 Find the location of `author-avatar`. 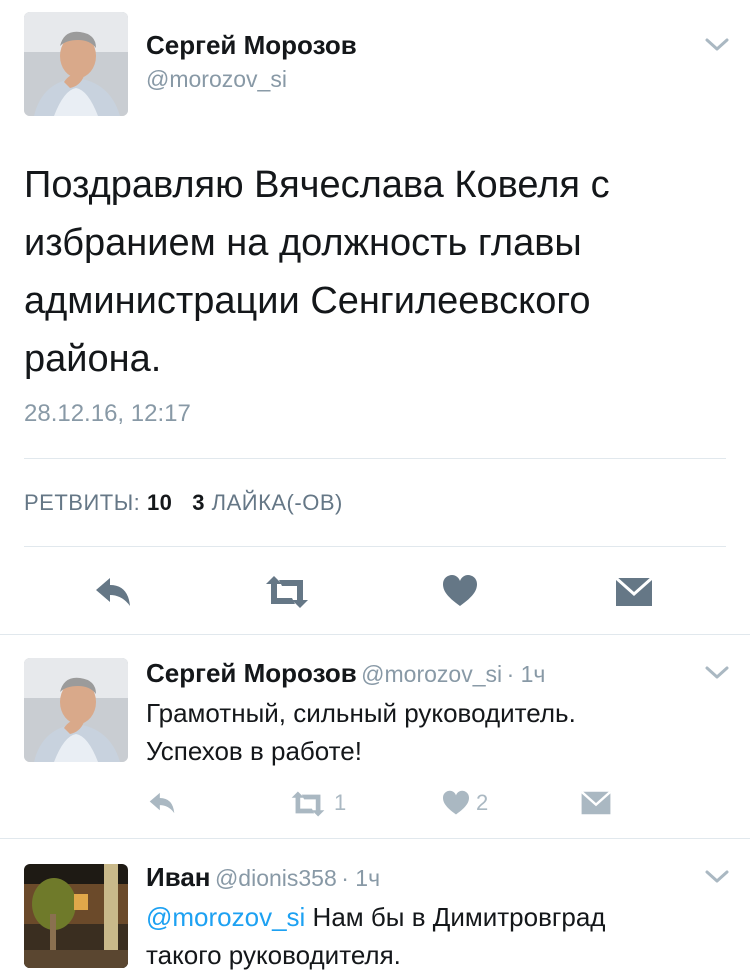

author-avatar is located at coordinates (76, 64).